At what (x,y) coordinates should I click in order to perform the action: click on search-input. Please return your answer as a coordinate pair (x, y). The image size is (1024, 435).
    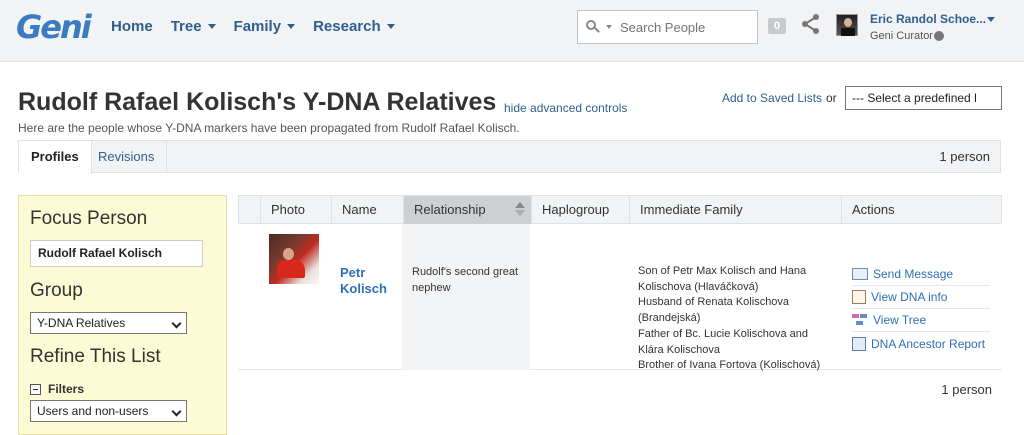
    Looking at the image, I should click on (685, 27).